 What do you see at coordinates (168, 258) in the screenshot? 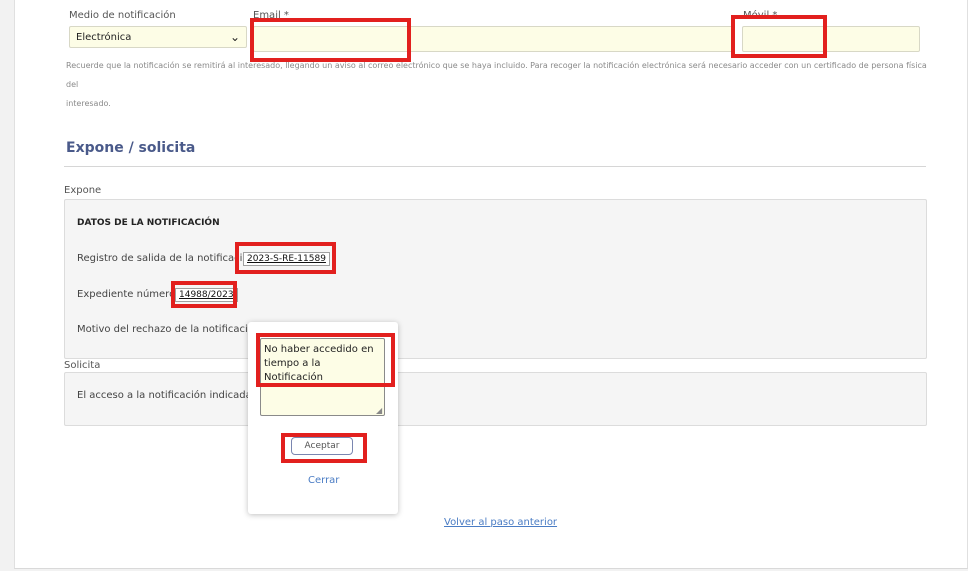
I see `registro-label: Registro de salida de la notificación:` at bounding box center [168, 258].